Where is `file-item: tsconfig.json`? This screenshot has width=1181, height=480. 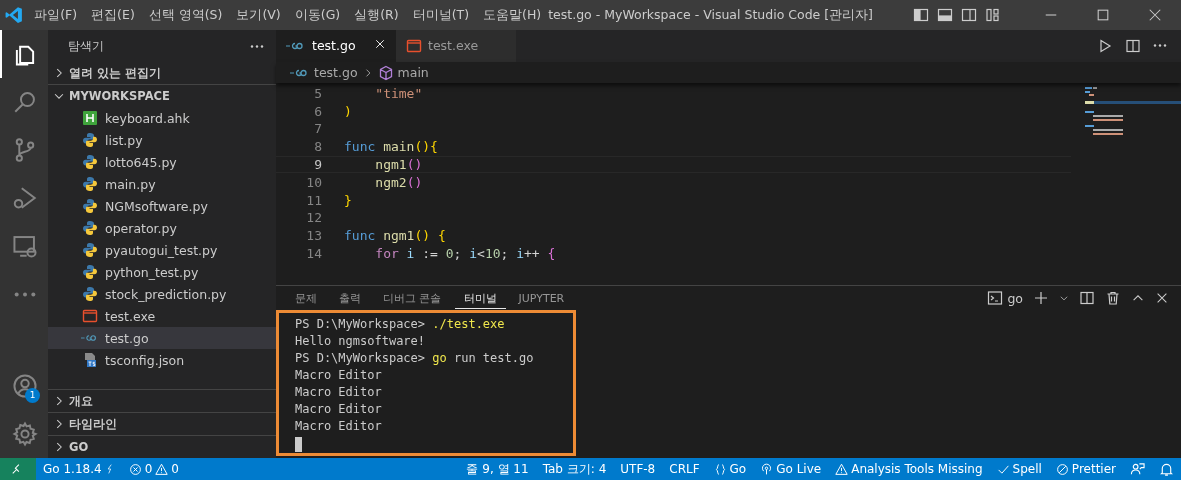 file-item: tsconfig.json is located at coordinates (162, 360).